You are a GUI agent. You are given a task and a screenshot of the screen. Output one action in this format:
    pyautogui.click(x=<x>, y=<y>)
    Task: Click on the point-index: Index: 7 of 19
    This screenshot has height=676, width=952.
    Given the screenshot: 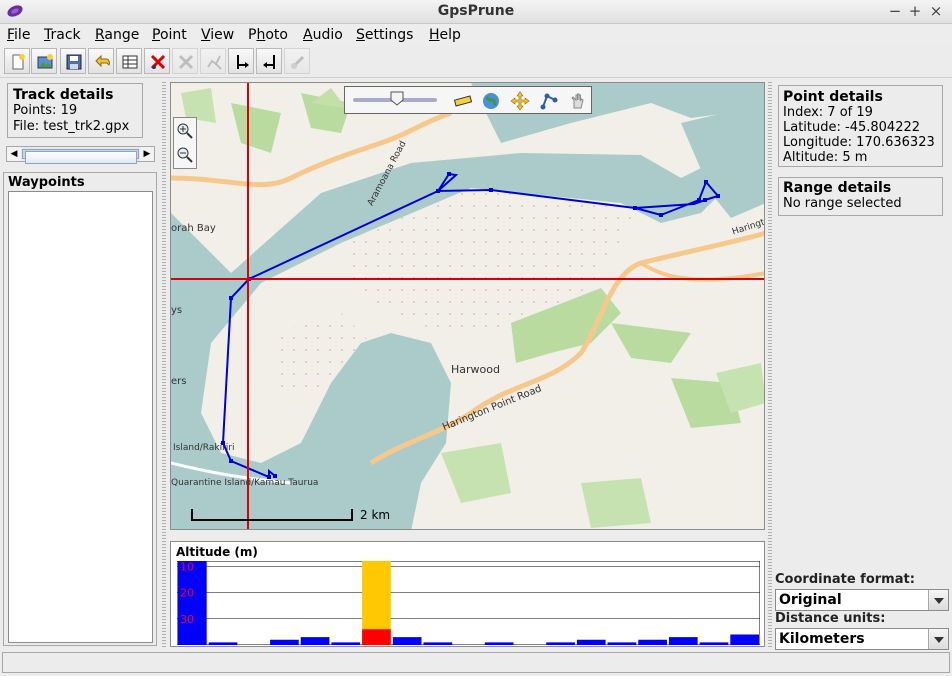 What is the action you would take?
    pyautogui.click(x=828, y=112)
    